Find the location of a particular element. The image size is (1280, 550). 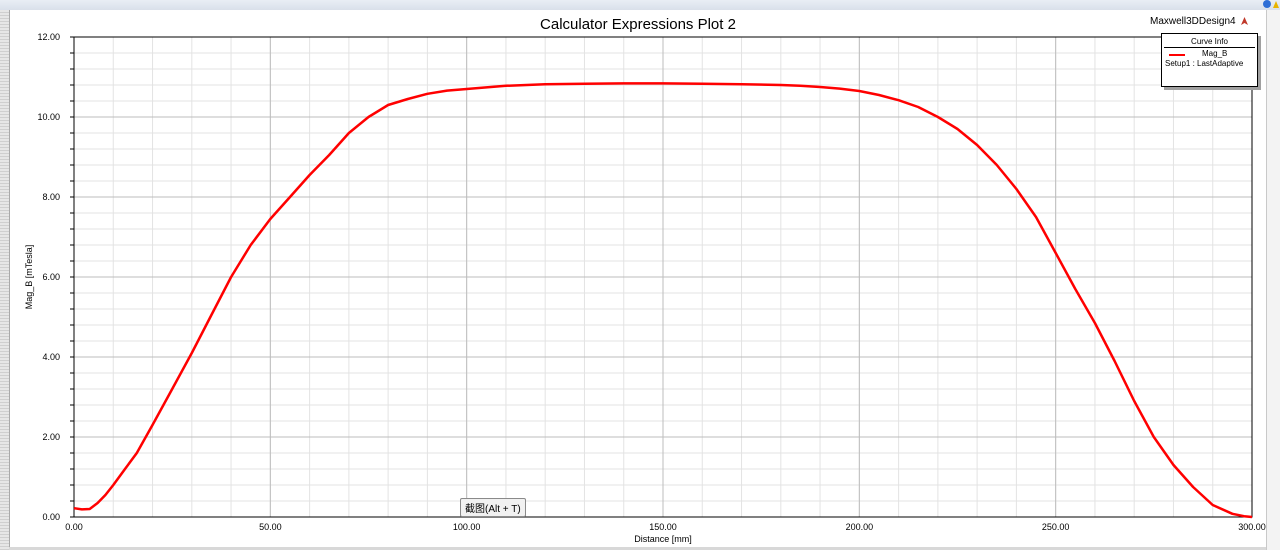

x-tick-label: 200.00 is located at coordinates (860, 527).